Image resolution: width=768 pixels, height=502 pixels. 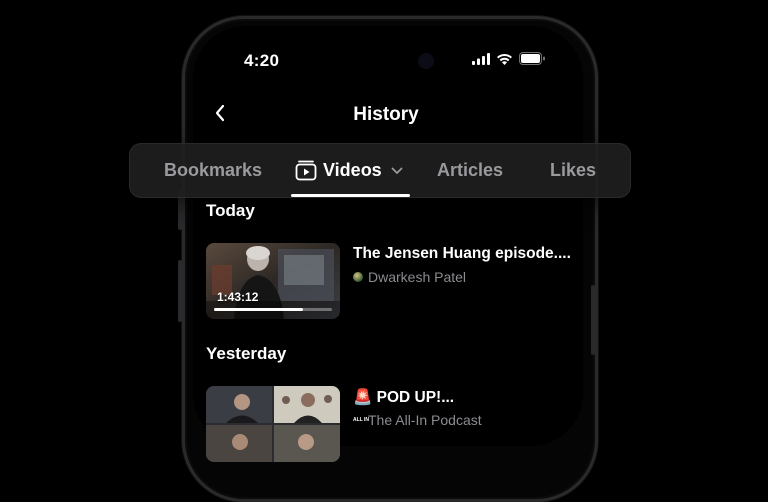 I want to click on tab-label: Bookmarks, so click(x=213, y=170).